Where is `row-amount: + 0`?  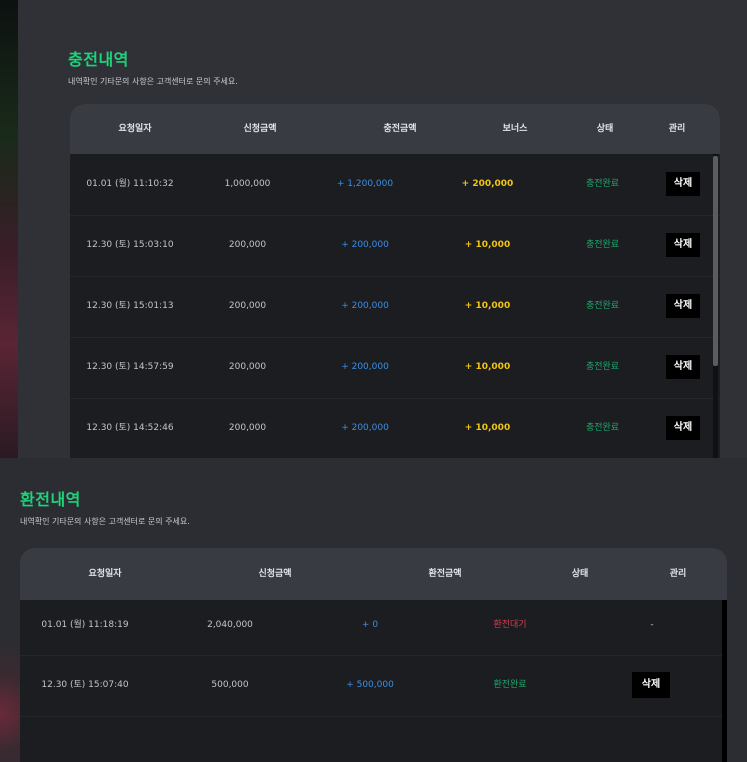 row-amount: + 0 is located at coordinates (370, 625).